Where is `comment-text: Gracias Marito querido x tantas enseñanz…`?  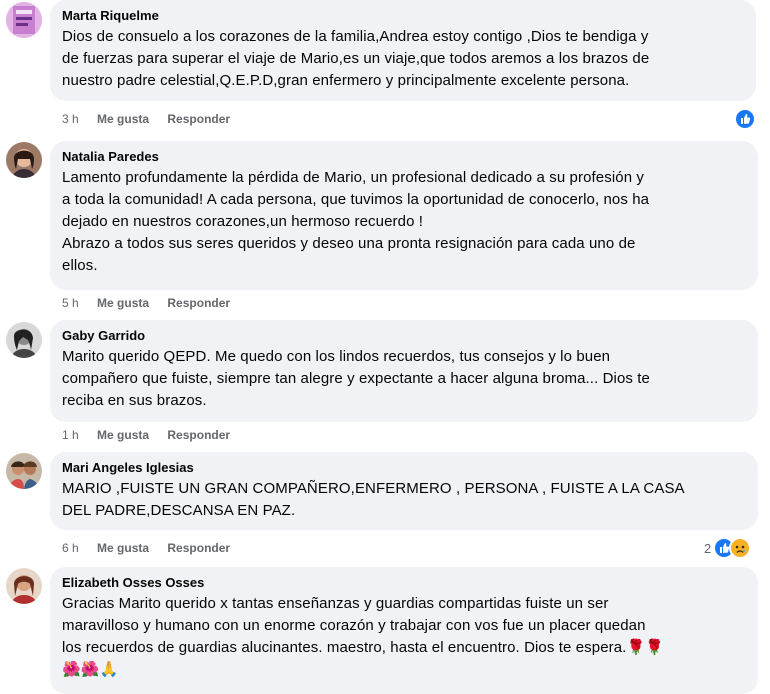 comment-text: Gracias Marito querido x tantas enseñanz… is located at coordinates (363, 636).